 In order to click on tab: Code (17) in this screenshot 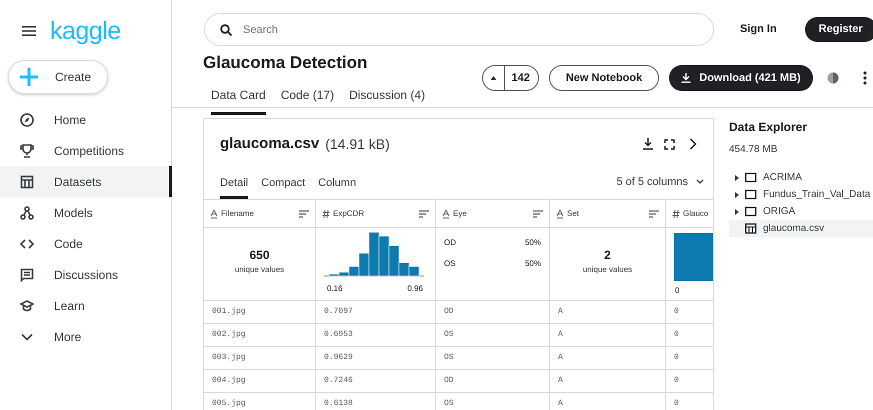, I will do `click(307, 100)`.